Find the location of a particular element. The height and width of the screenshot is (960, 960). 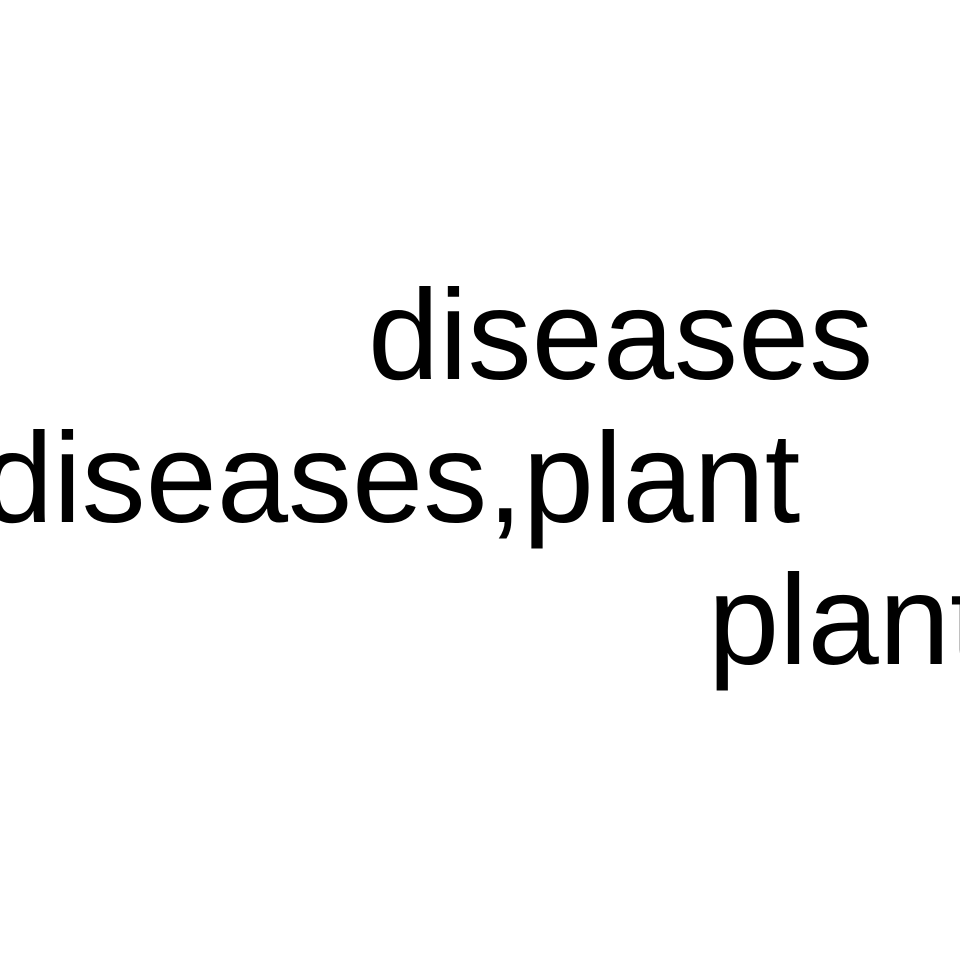

word-diseases: diseases is located at coordinates (621, 335).